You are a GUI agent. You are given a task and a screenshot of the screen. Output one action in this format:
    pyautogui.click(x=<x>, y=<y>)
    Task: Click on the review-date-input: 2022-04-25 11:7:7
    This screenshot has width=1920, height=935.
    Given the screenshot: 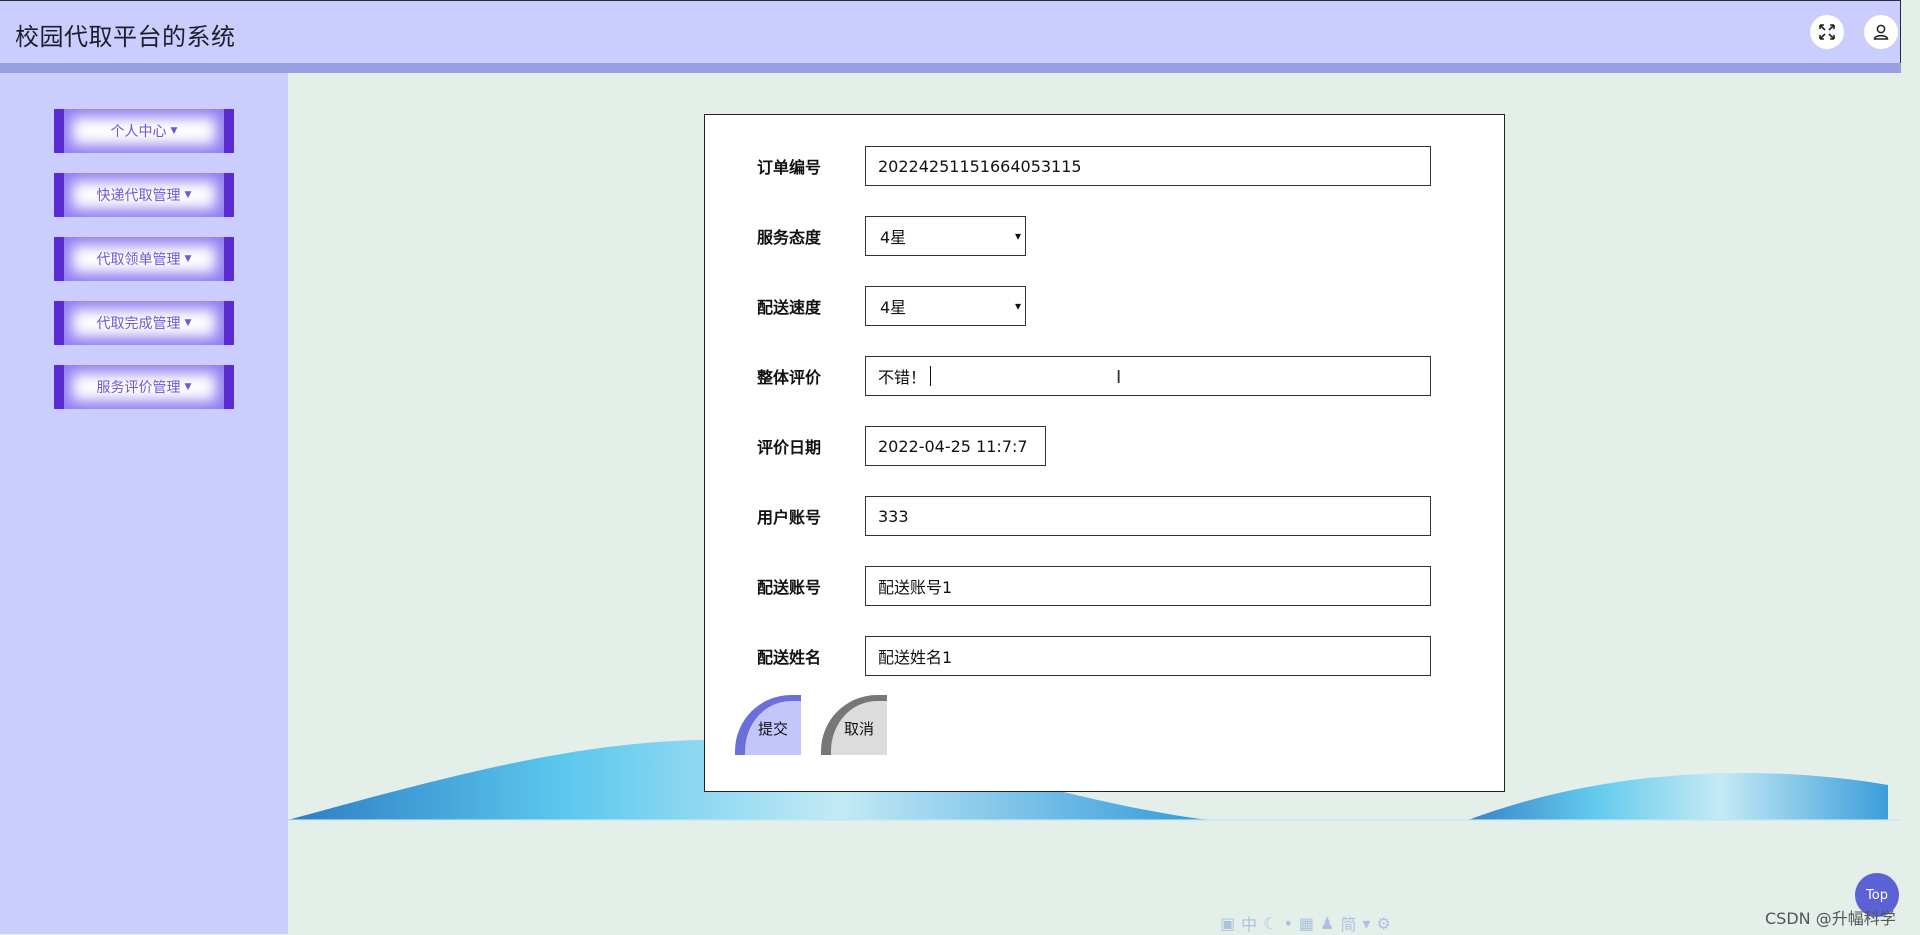 What is the action you would take?
    pyautogui.click(x=955, y=446)
    